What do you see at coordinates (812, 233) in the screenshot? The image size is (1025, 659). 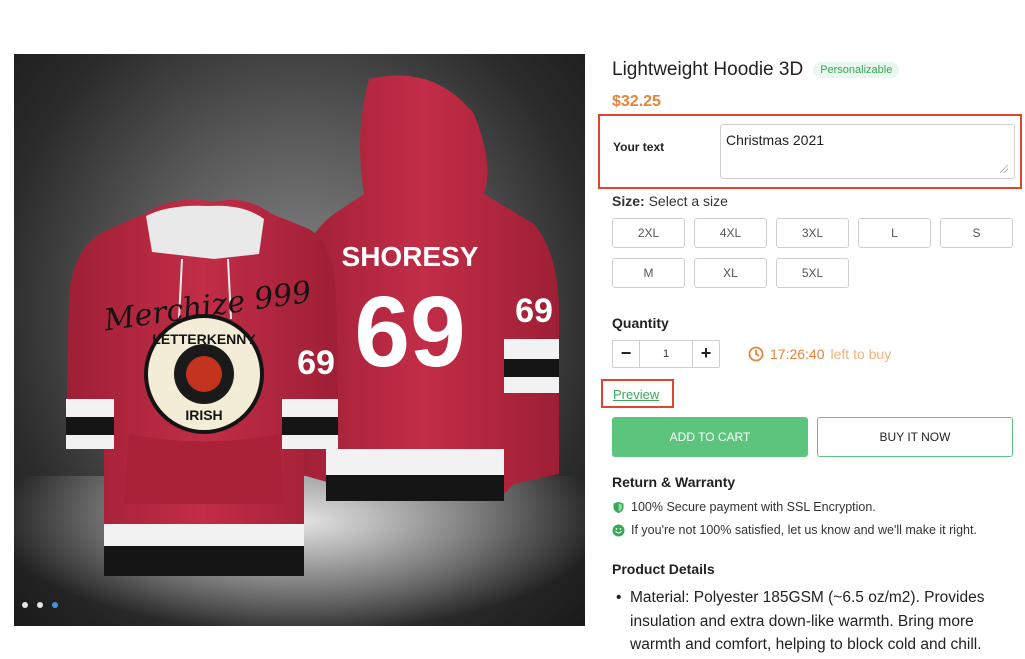 I see `size-option-3xl: 3XL` at bounding box center [812, 233].